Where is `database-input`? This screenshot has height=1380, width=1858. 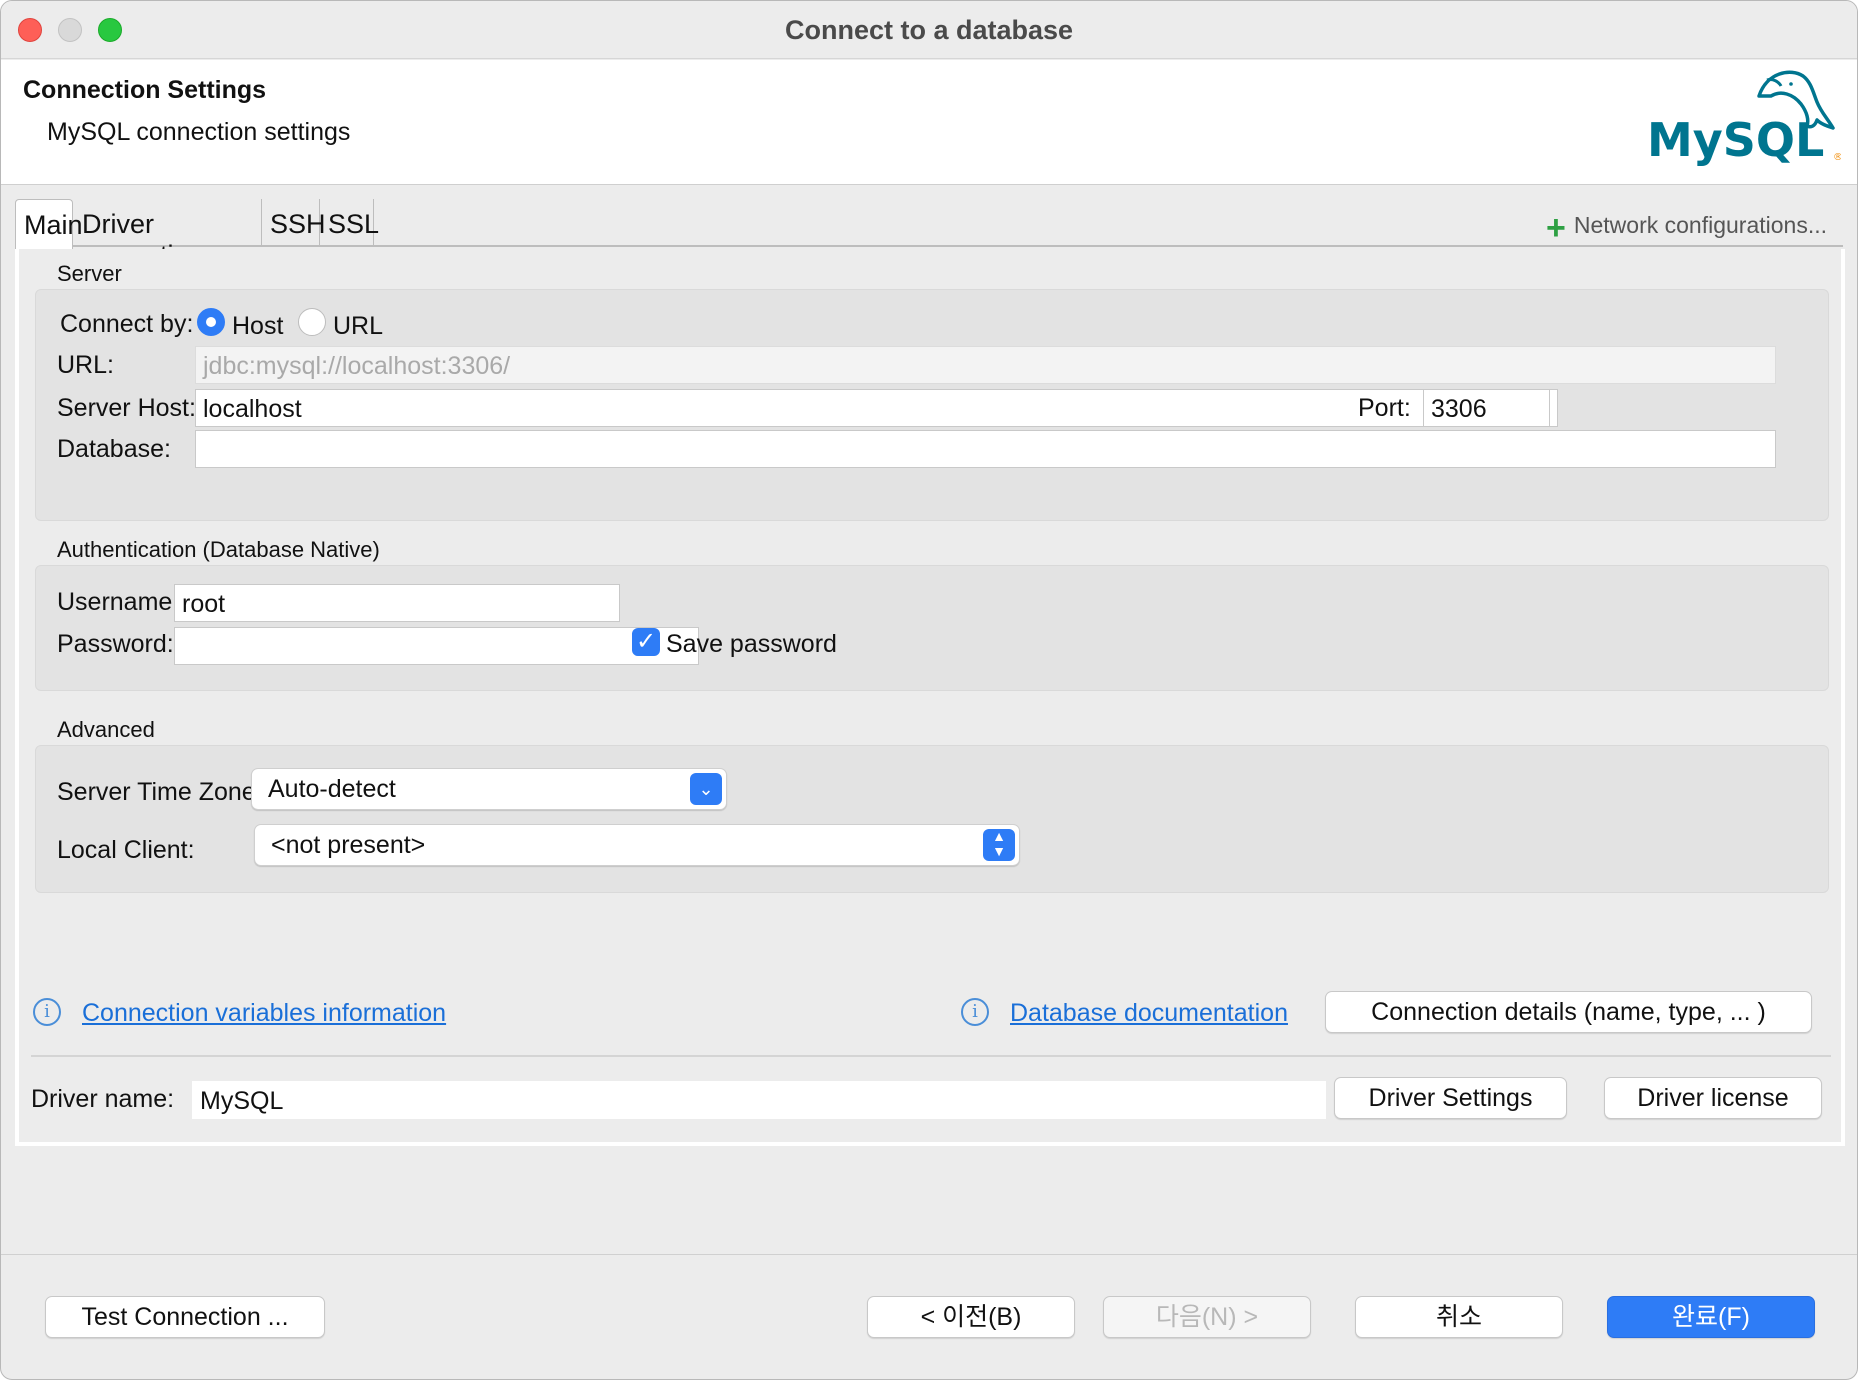 database-input is located at coordinates (985, 449).